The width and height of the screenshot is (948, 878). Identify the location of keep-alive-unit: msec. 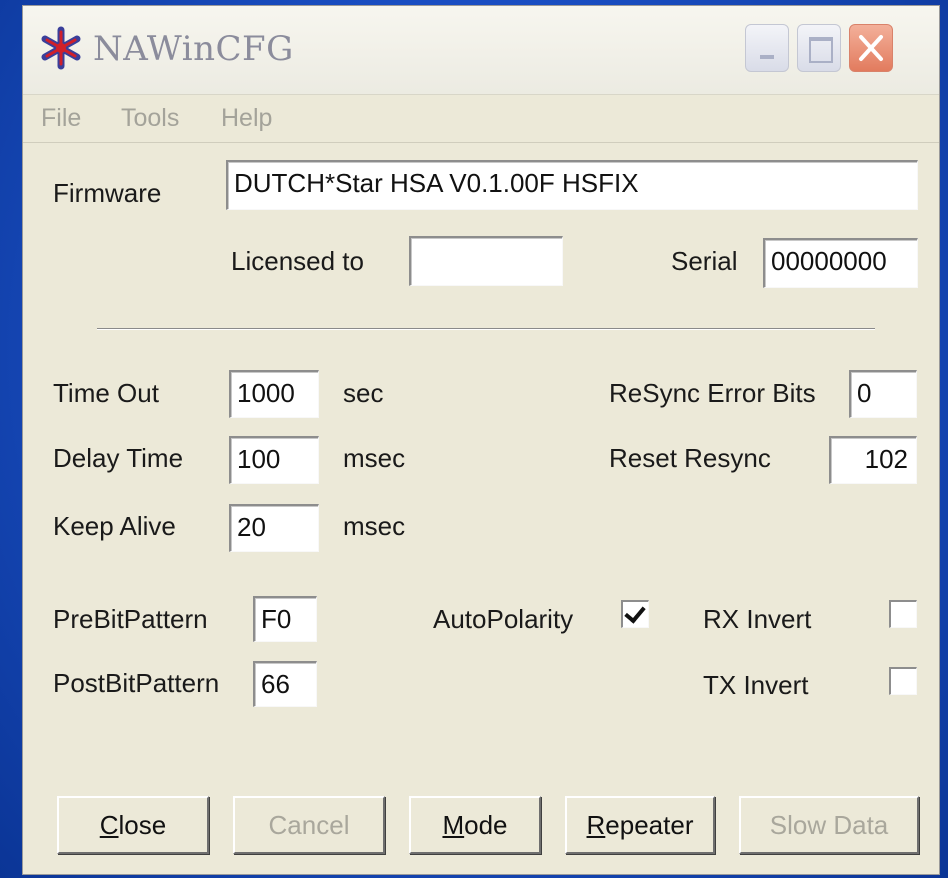
(374, 526).